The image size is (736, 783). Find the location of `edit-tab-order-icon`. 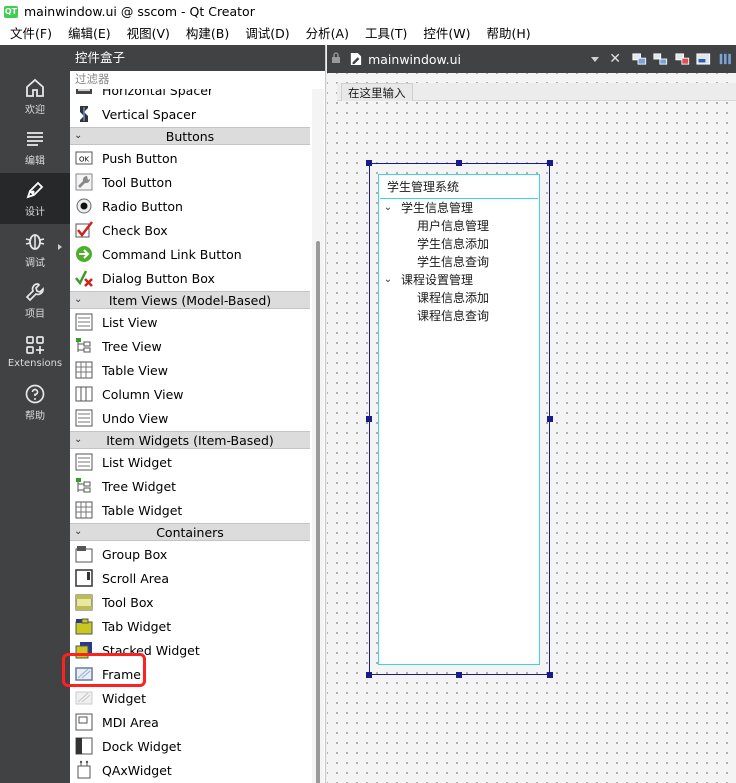

edit-tab-order-icon is located at coordinates (703, 59).